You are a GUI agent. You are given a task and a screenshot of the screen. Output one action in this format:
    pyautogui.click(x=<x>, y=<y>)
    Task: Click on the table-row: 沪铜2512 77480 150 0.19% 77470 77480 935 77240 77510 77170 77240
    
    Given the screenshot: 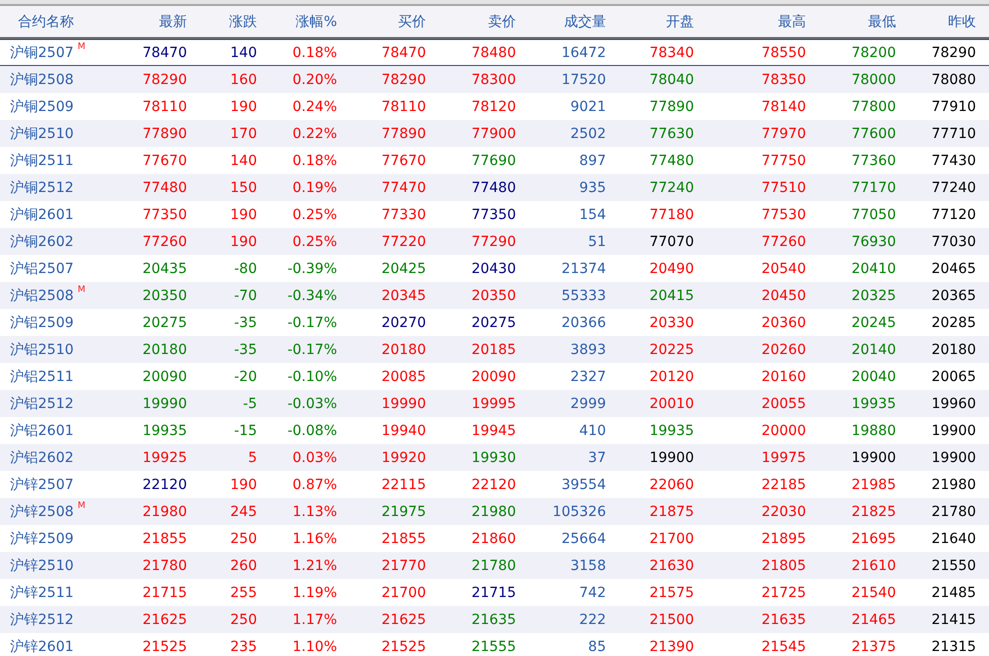 What is the action you would take?
    pyautogui.click(x=494, y=187)
    